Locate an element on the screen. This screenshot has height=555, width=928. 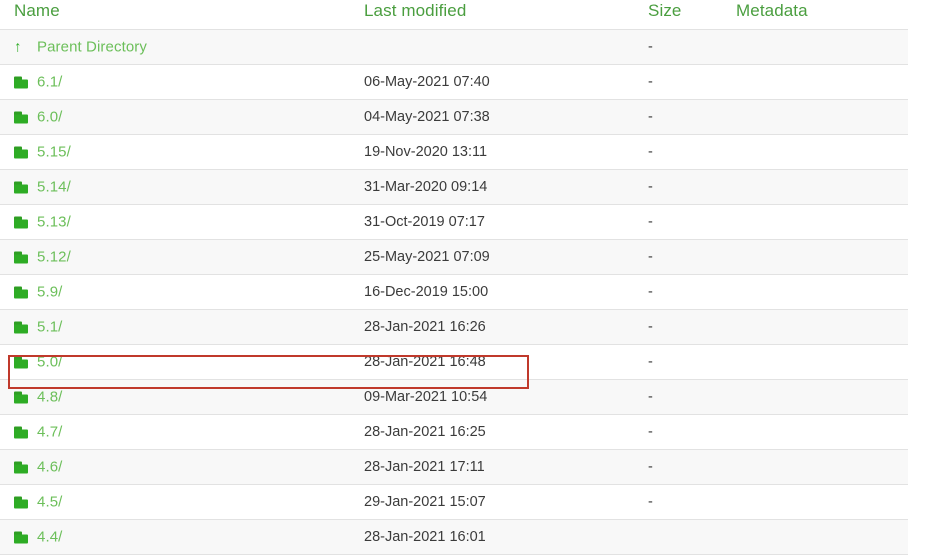
table-row: 5.1/28-Jan-2021 16:26 - is located at coordinates (454, 327).